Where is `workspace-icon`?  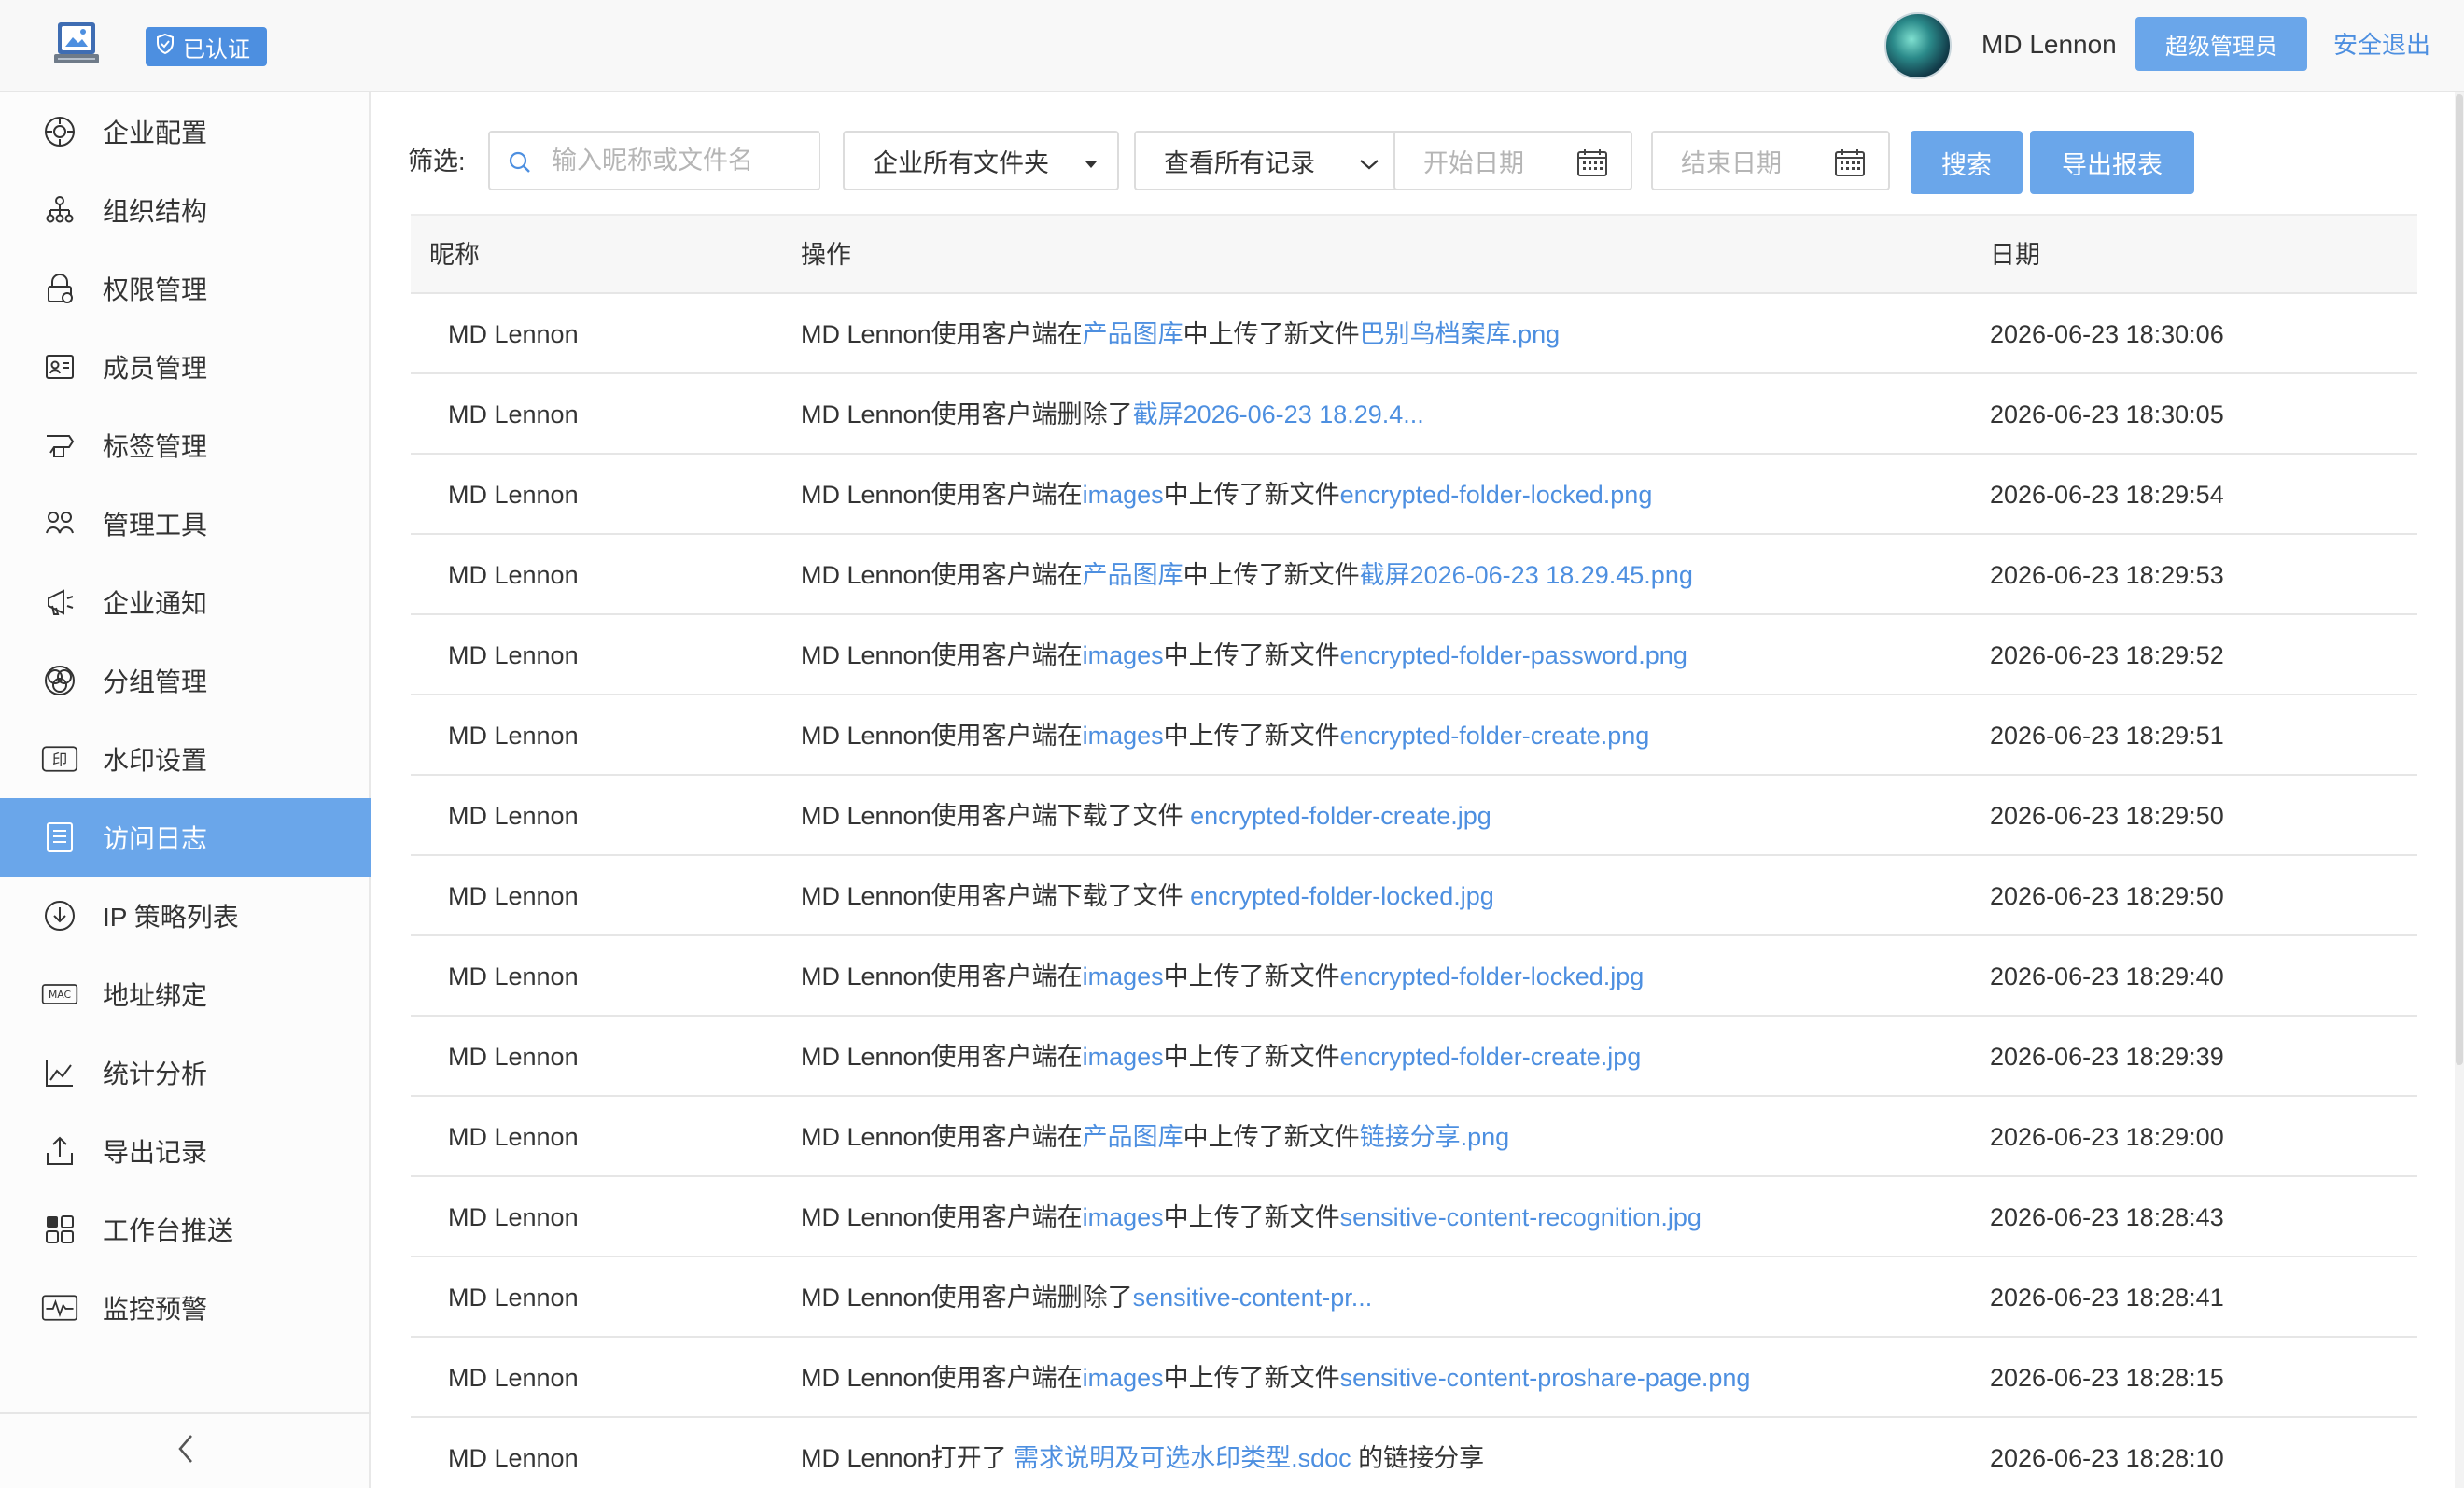
workspace-icon is located at coordinates (59, 1229).